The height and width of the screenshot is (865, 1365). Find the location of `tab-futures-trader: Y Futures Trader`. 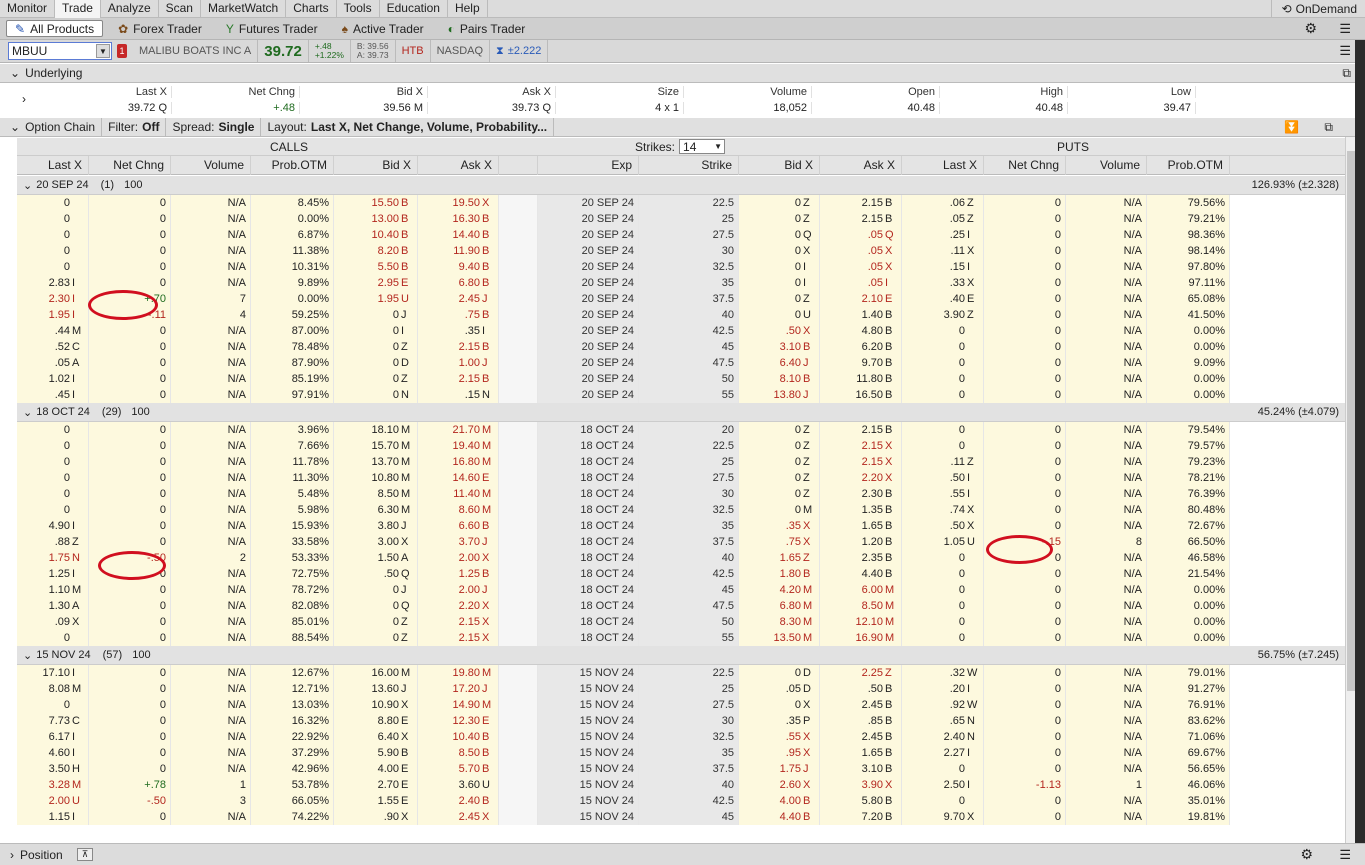

tab-futures-trader: Y Futures Trader is located at coordinates (272, 28).